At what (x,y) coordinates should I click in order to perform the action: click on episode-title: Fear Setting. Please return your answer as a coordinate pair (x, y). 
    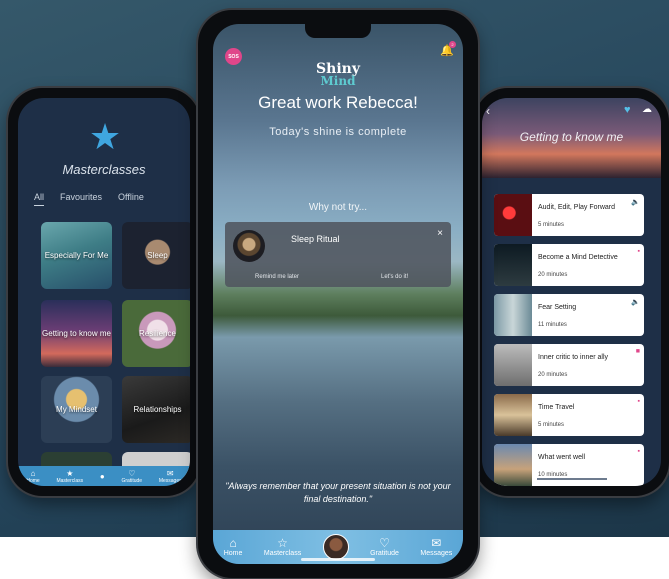
    Looking at the image, I should click on (557, 307).